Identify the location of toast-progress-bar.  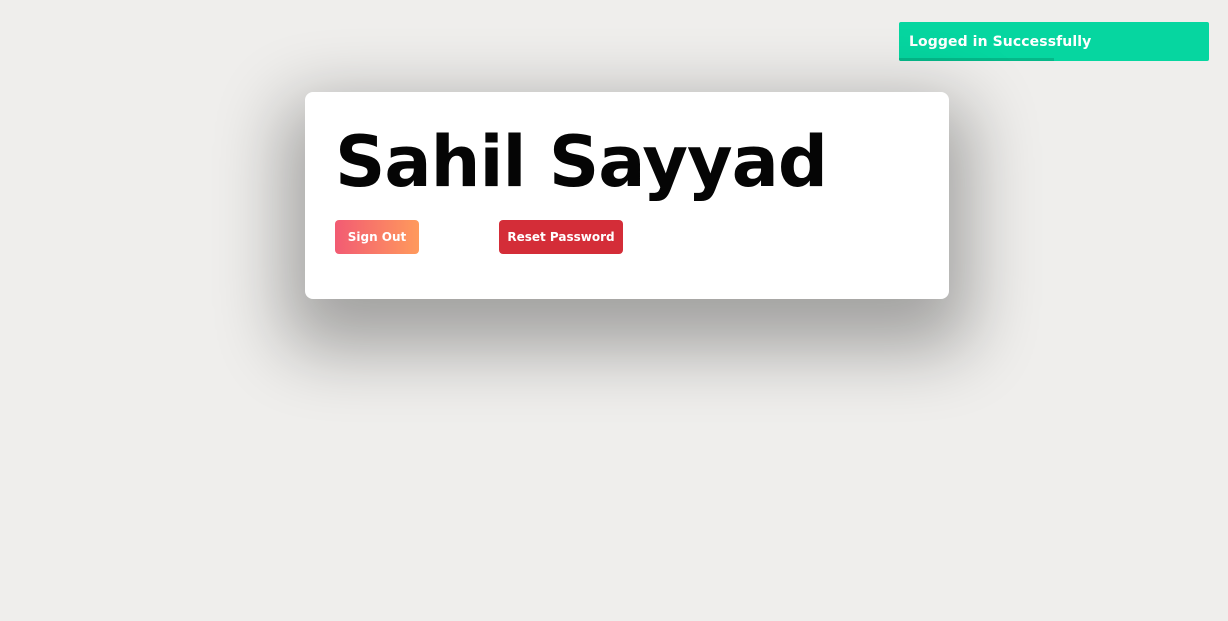
(976, 59).